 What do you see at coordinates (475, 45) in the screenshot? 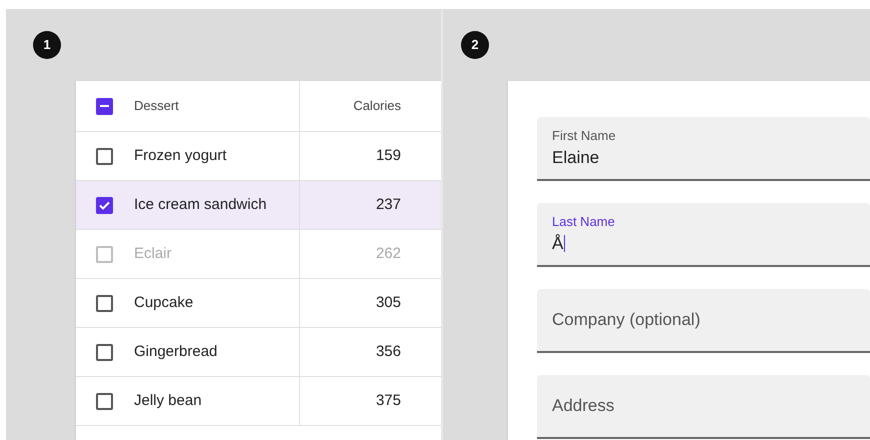
I see `step-number-badge: 2` at bounding box center [475, 45].